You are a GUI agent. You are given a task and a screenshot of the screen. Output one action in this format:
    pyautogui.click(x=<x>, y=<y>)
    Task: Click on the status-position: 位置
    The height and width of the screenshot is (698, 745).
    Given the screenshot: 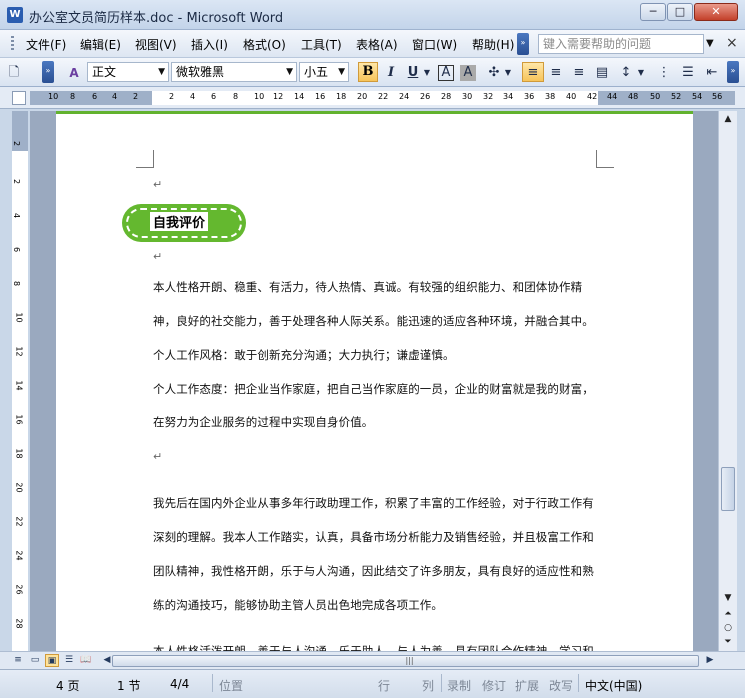 What is the action you would take?
    pyautogui.click(x=231, y=686)
    